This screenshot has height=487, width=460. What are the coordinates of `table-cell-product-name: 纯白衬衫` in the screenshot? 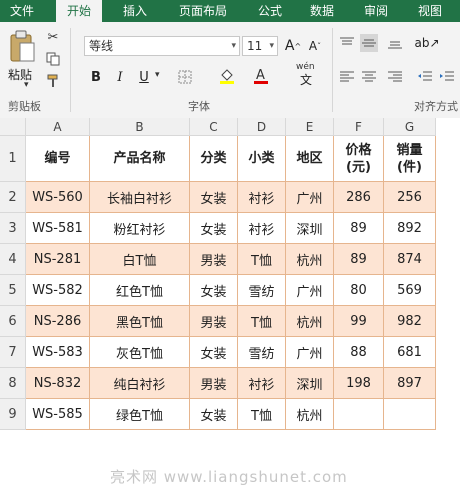 It's located at (140, 383).